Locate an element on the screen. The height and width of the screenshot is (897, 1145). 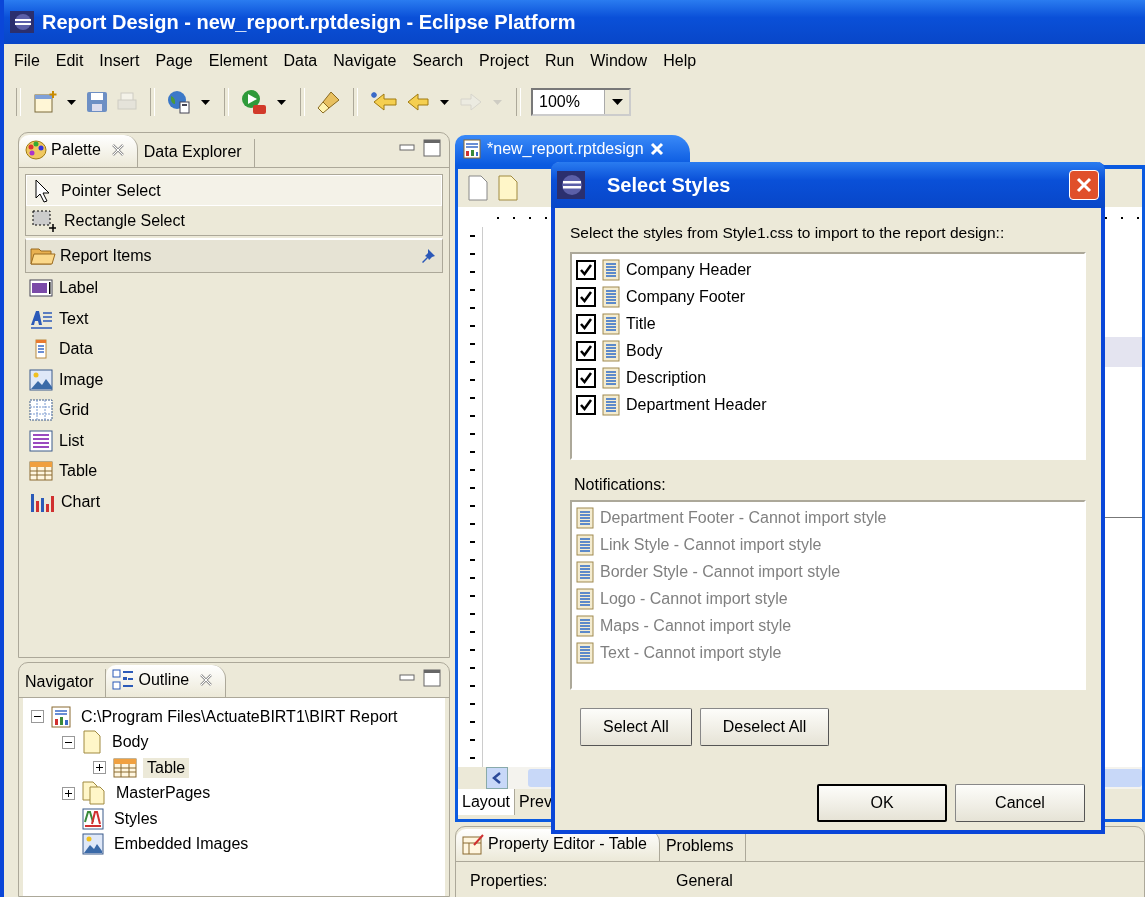
label-icon is located at coordinates (41, 288).